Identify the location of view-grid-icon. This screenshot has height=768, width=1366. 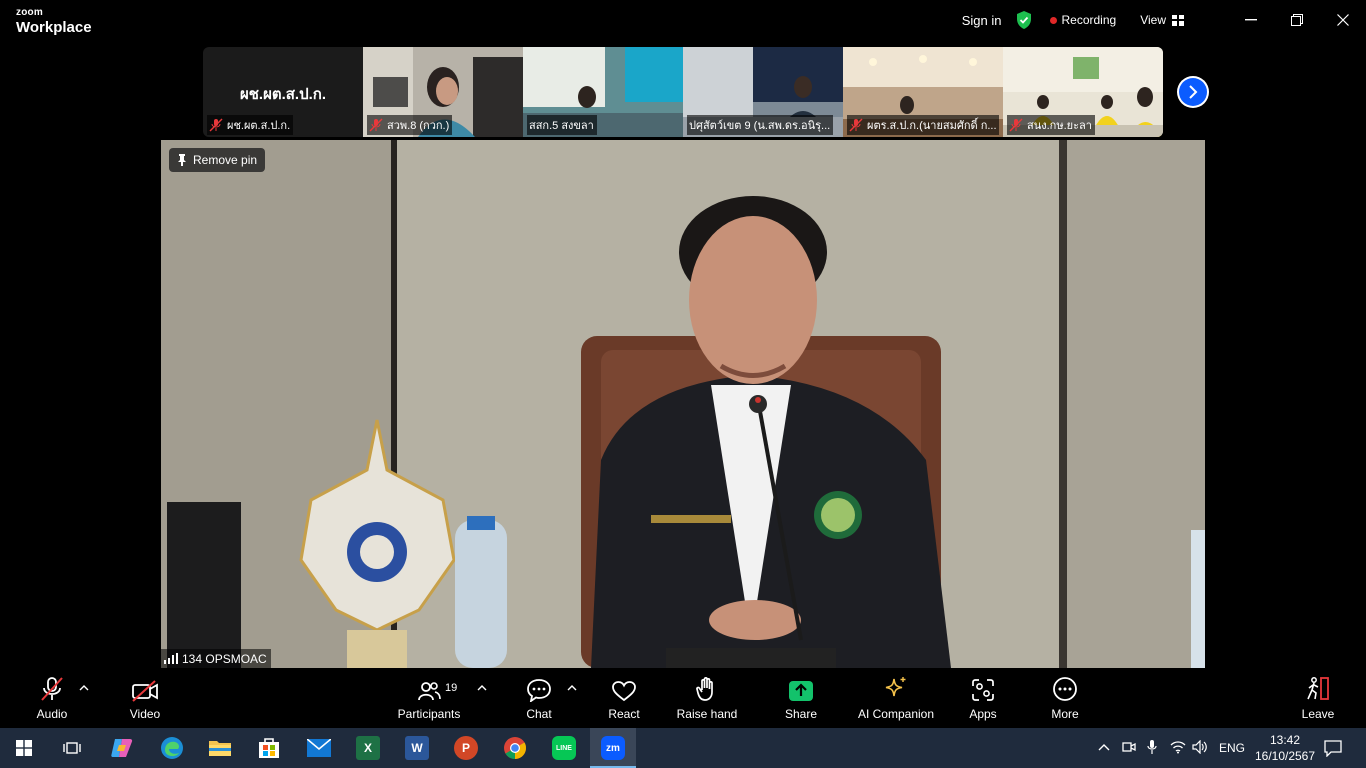
(1178, 20).